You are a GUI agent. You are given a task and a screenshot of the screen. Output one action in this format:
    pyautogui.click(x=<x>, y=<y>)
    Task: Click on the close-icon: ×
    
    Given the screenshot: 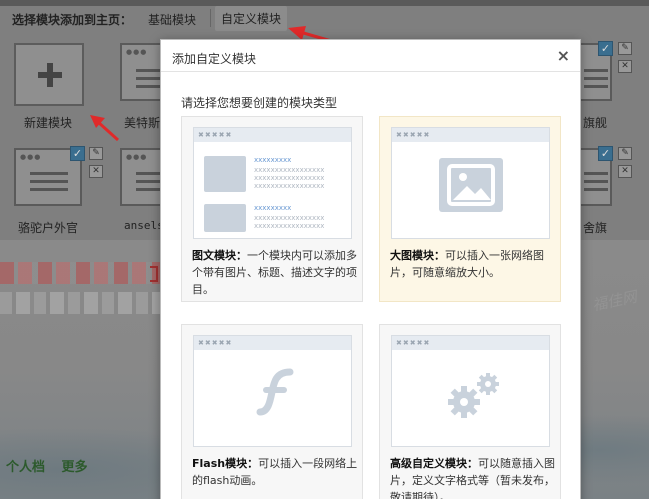 What is the action you would take?
    pyautogui.click(x=563, y=55)
    